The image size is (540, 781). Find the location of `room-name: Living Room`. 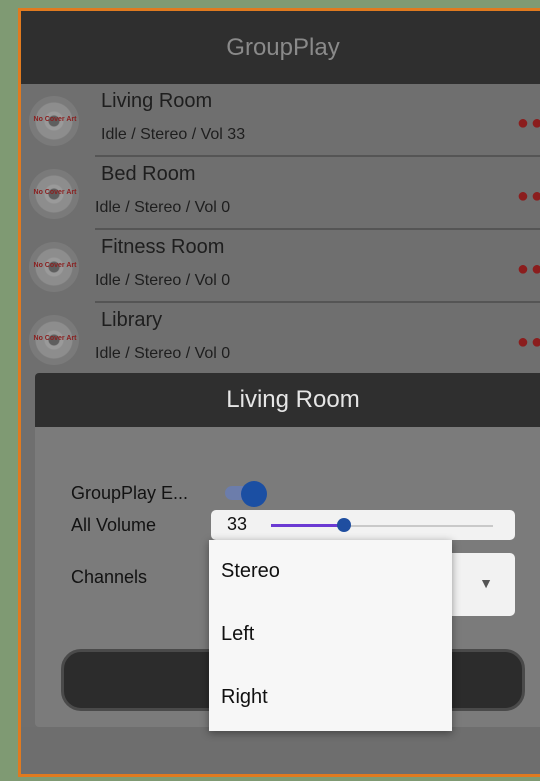

room-name: Living Room is located at coordinates (157, 101).